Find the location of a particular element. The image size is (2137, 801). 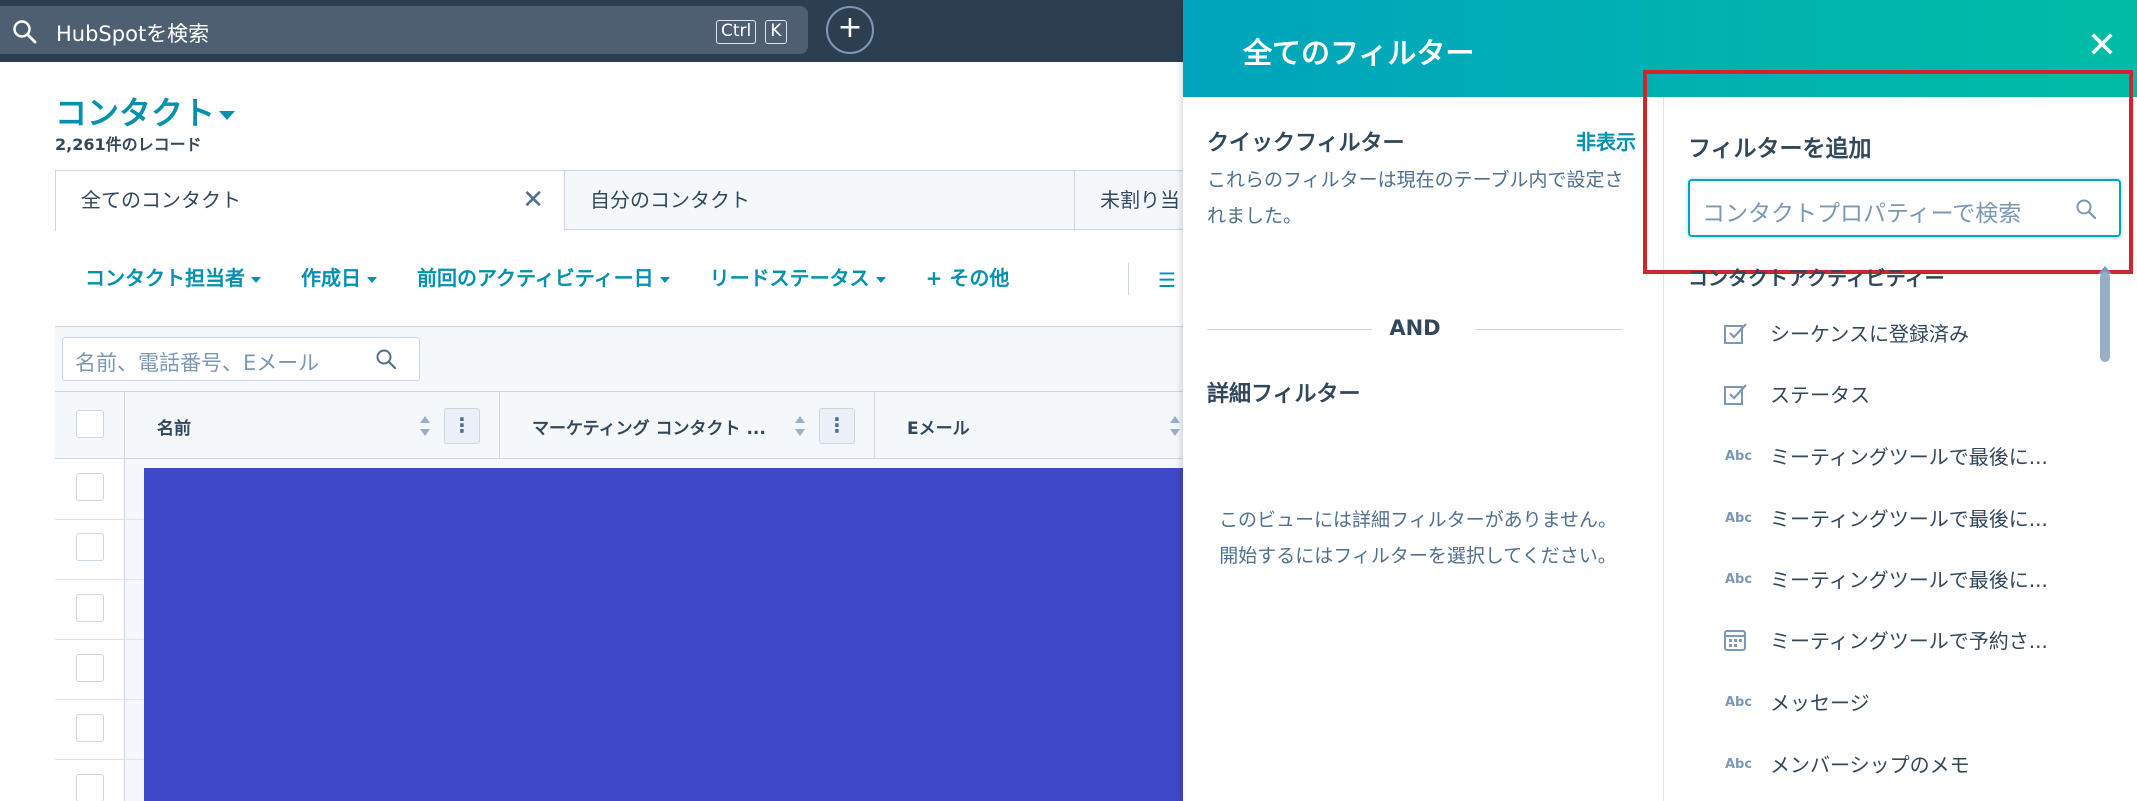

top-nav: HubSpotを検索 Ctrl K + is located at coordinates (592, 31).